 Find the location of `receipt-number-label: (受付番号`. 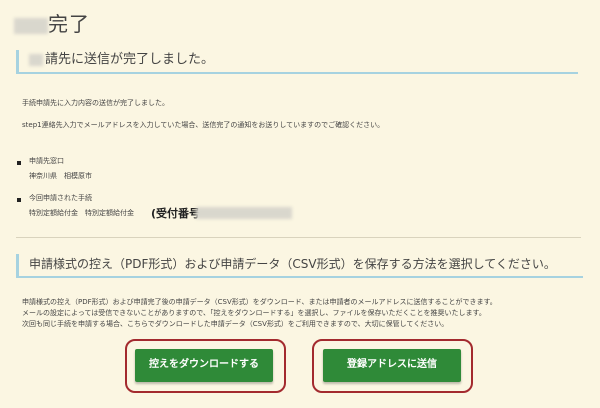

receipt-number-label: (受付番号 is located at coordinates (176, 213).